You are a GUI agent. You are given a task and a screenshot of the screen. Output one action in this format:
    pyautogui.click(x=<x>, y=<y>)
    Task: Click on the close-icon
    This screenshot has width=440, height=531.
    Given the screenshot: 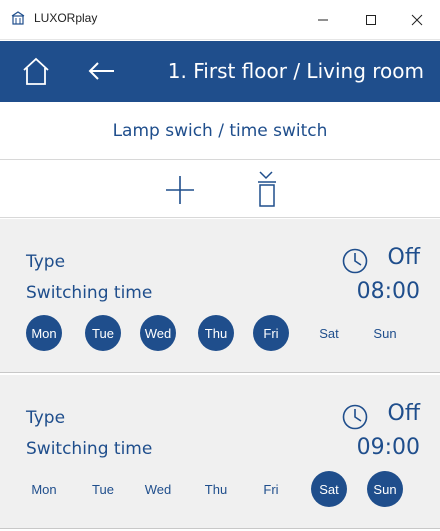 What is the action you would take?
    pyautogui.click(x=417, y=20)
    